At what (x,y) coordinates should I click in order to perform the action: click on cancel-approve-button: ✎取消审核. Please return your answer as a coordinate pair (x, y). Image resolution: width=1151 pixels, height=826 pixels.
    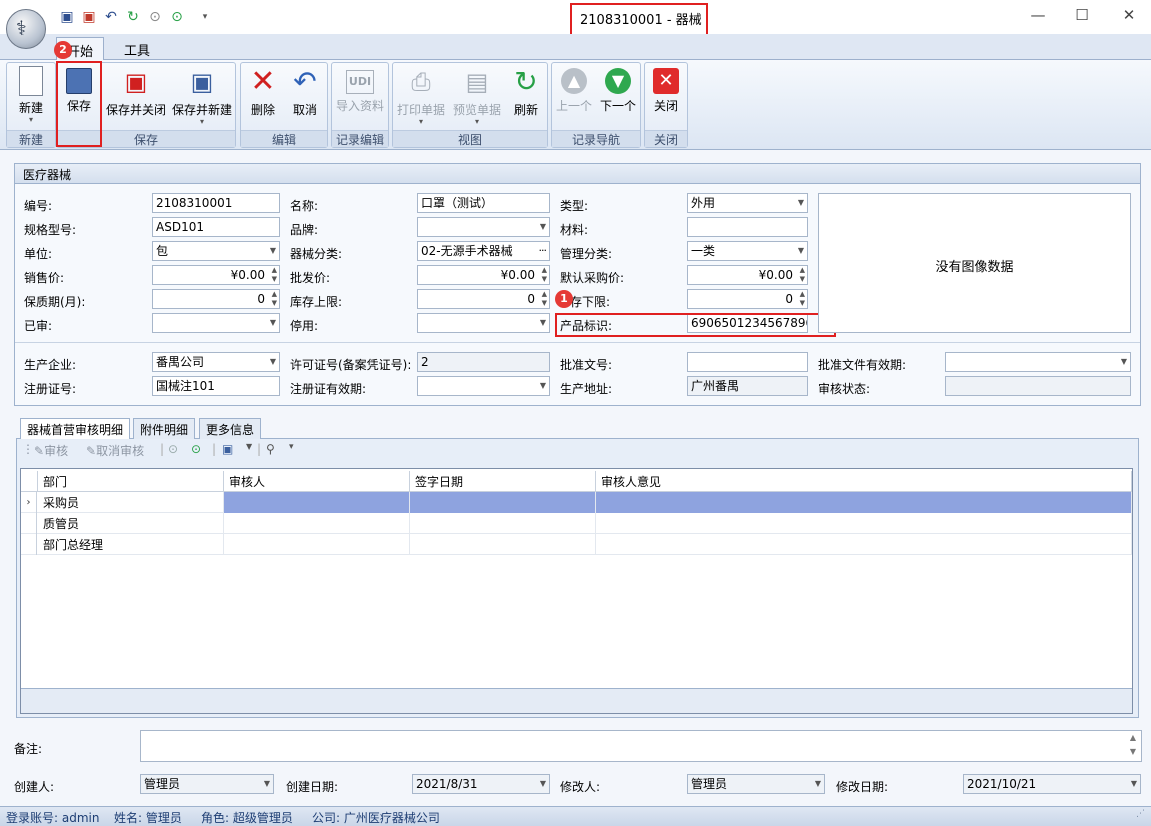
    Looking at the image, I should click on (115, 452).